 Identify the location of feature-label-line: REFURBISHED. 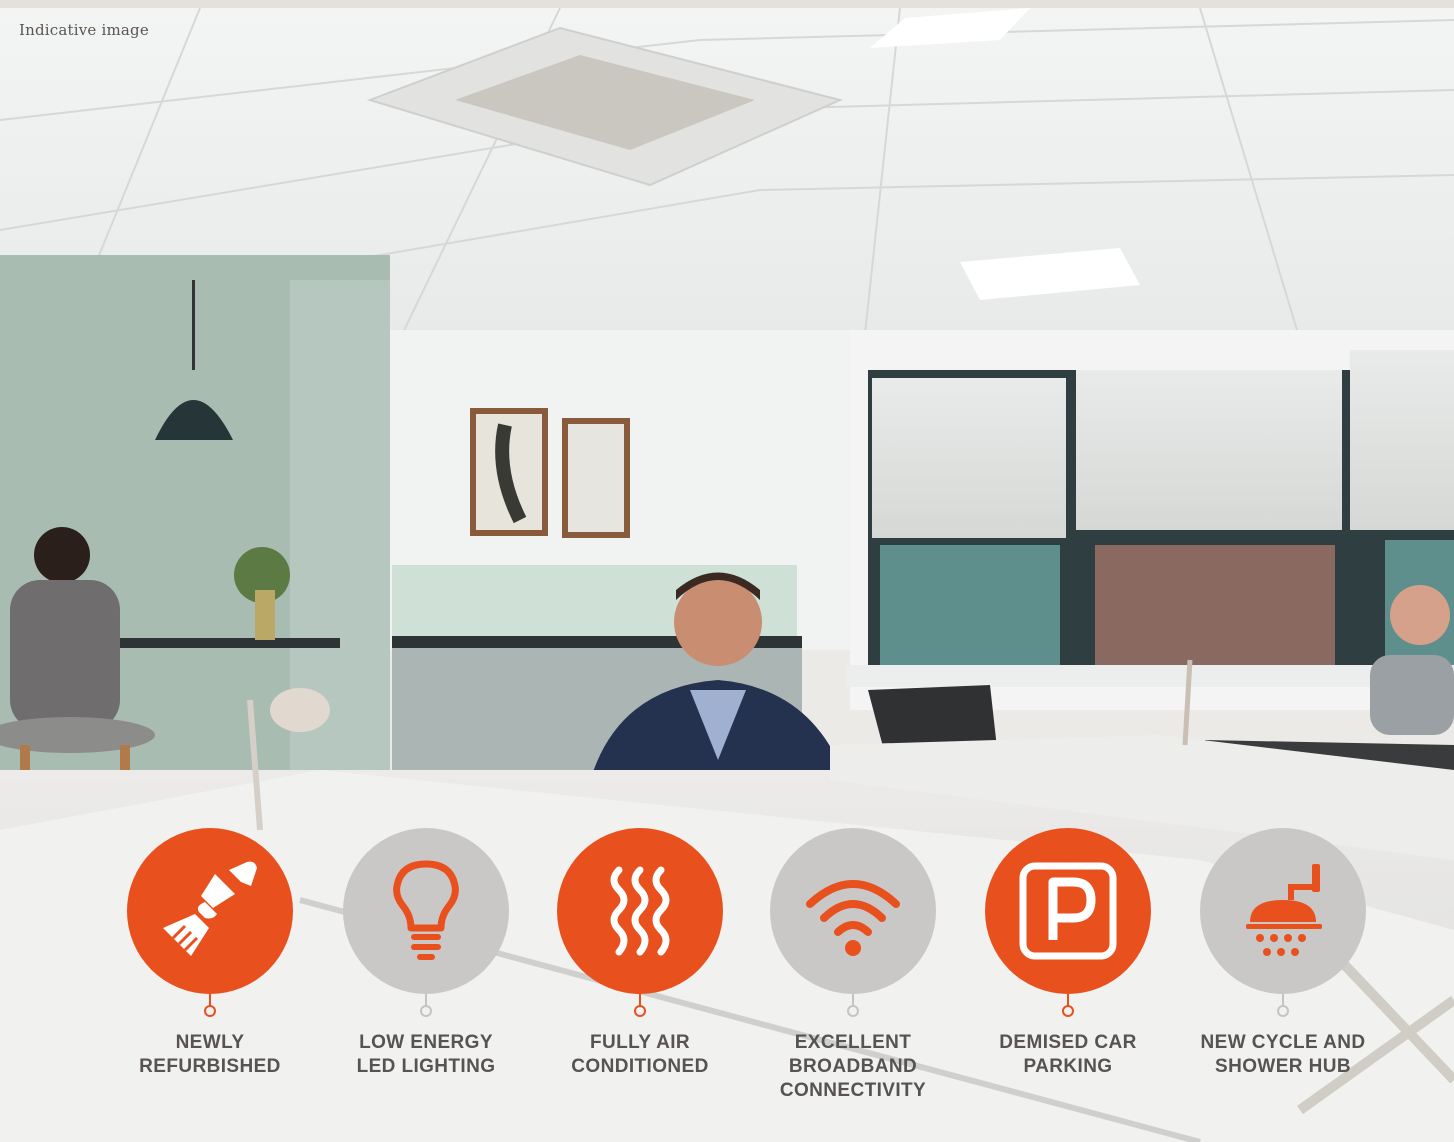
(210, 1066).